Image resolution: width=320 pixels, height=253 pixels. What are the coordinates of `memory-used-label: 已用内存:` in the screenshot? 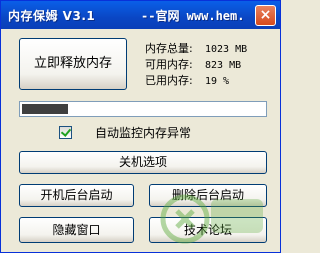 It's located at (169, 80).